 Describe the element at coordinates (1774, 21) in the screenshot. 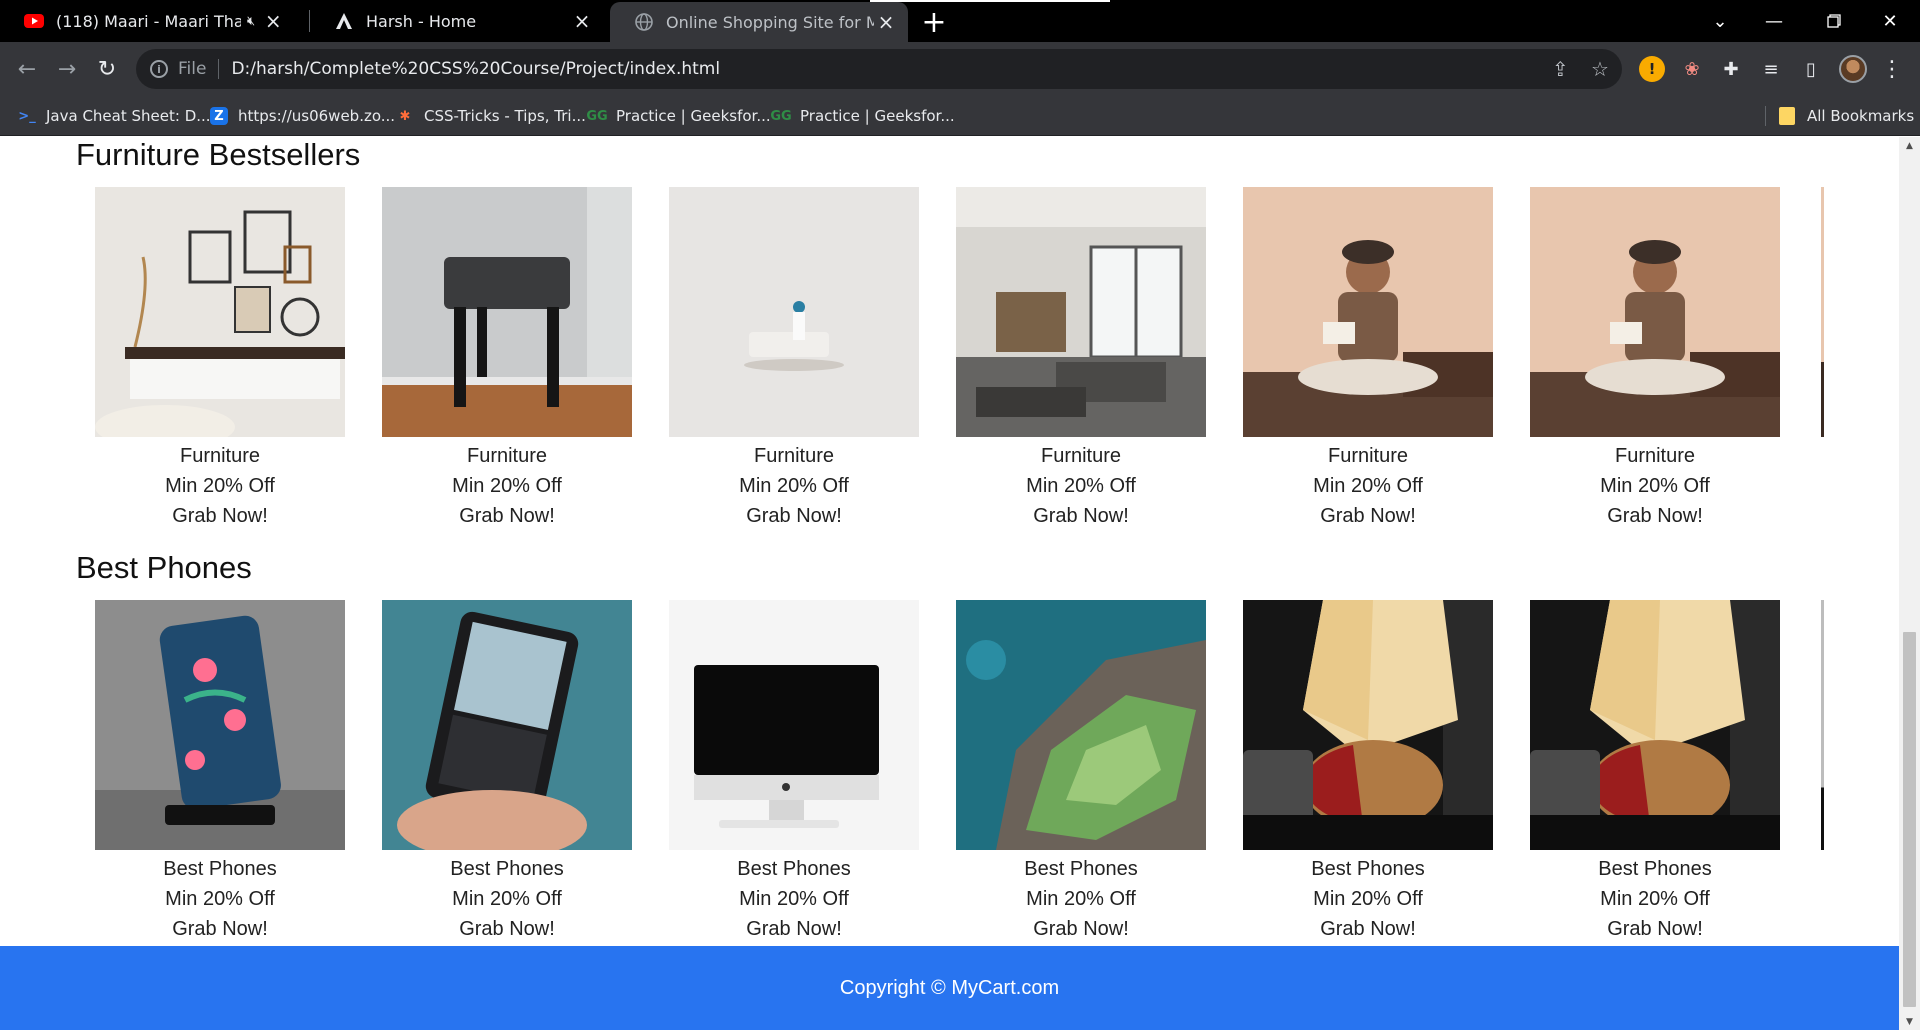

I see `minimize-icon: —` at that location.